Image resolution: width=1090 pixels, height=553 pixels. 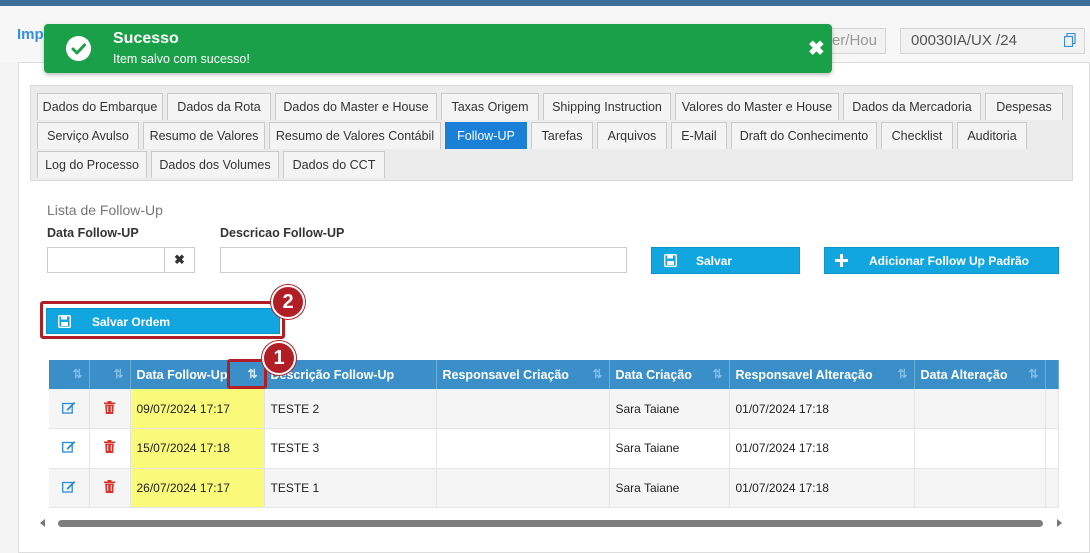 What do you see at coordinates (992, 135) in the screenshot?
I see `tab-auditoria: Auditoria` at bounding box center [992, 135].